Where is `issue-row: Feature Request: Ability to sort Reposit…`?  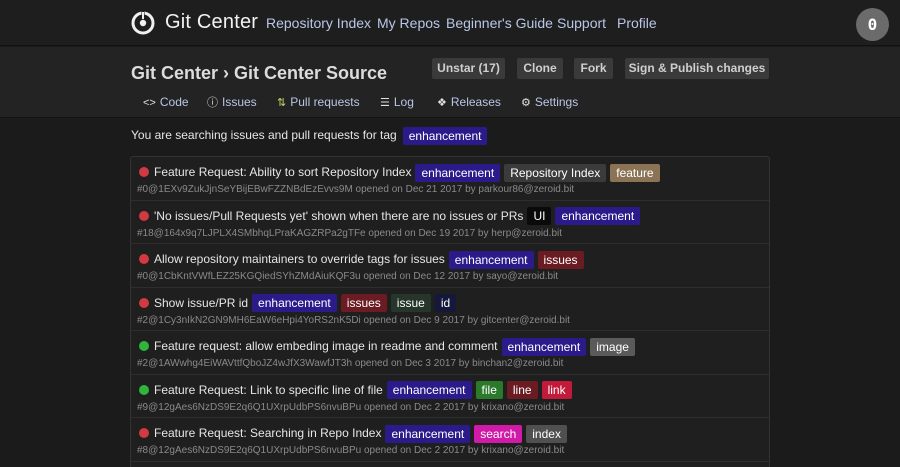 issue-row: Feature Request: Ability to sort Reposit… is located at coordinates (450, 179).